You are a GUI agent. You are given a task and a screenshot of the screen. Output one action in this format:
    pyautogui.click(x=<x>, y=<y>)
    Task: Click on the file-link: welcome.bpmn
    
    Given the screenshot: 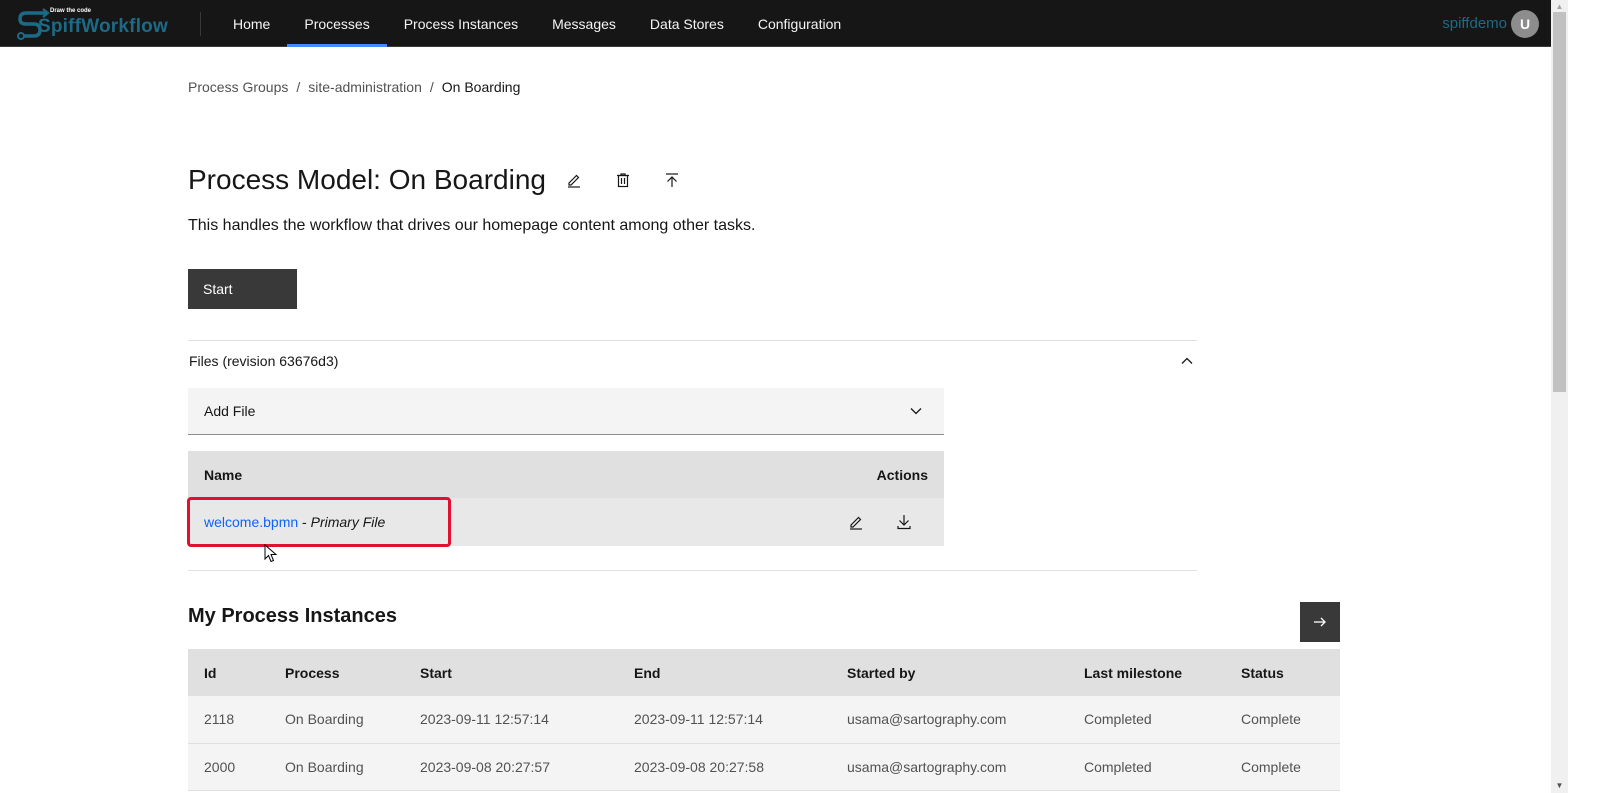 What is the action you would take?
    pyautogui.click(x=251, y=522)
    